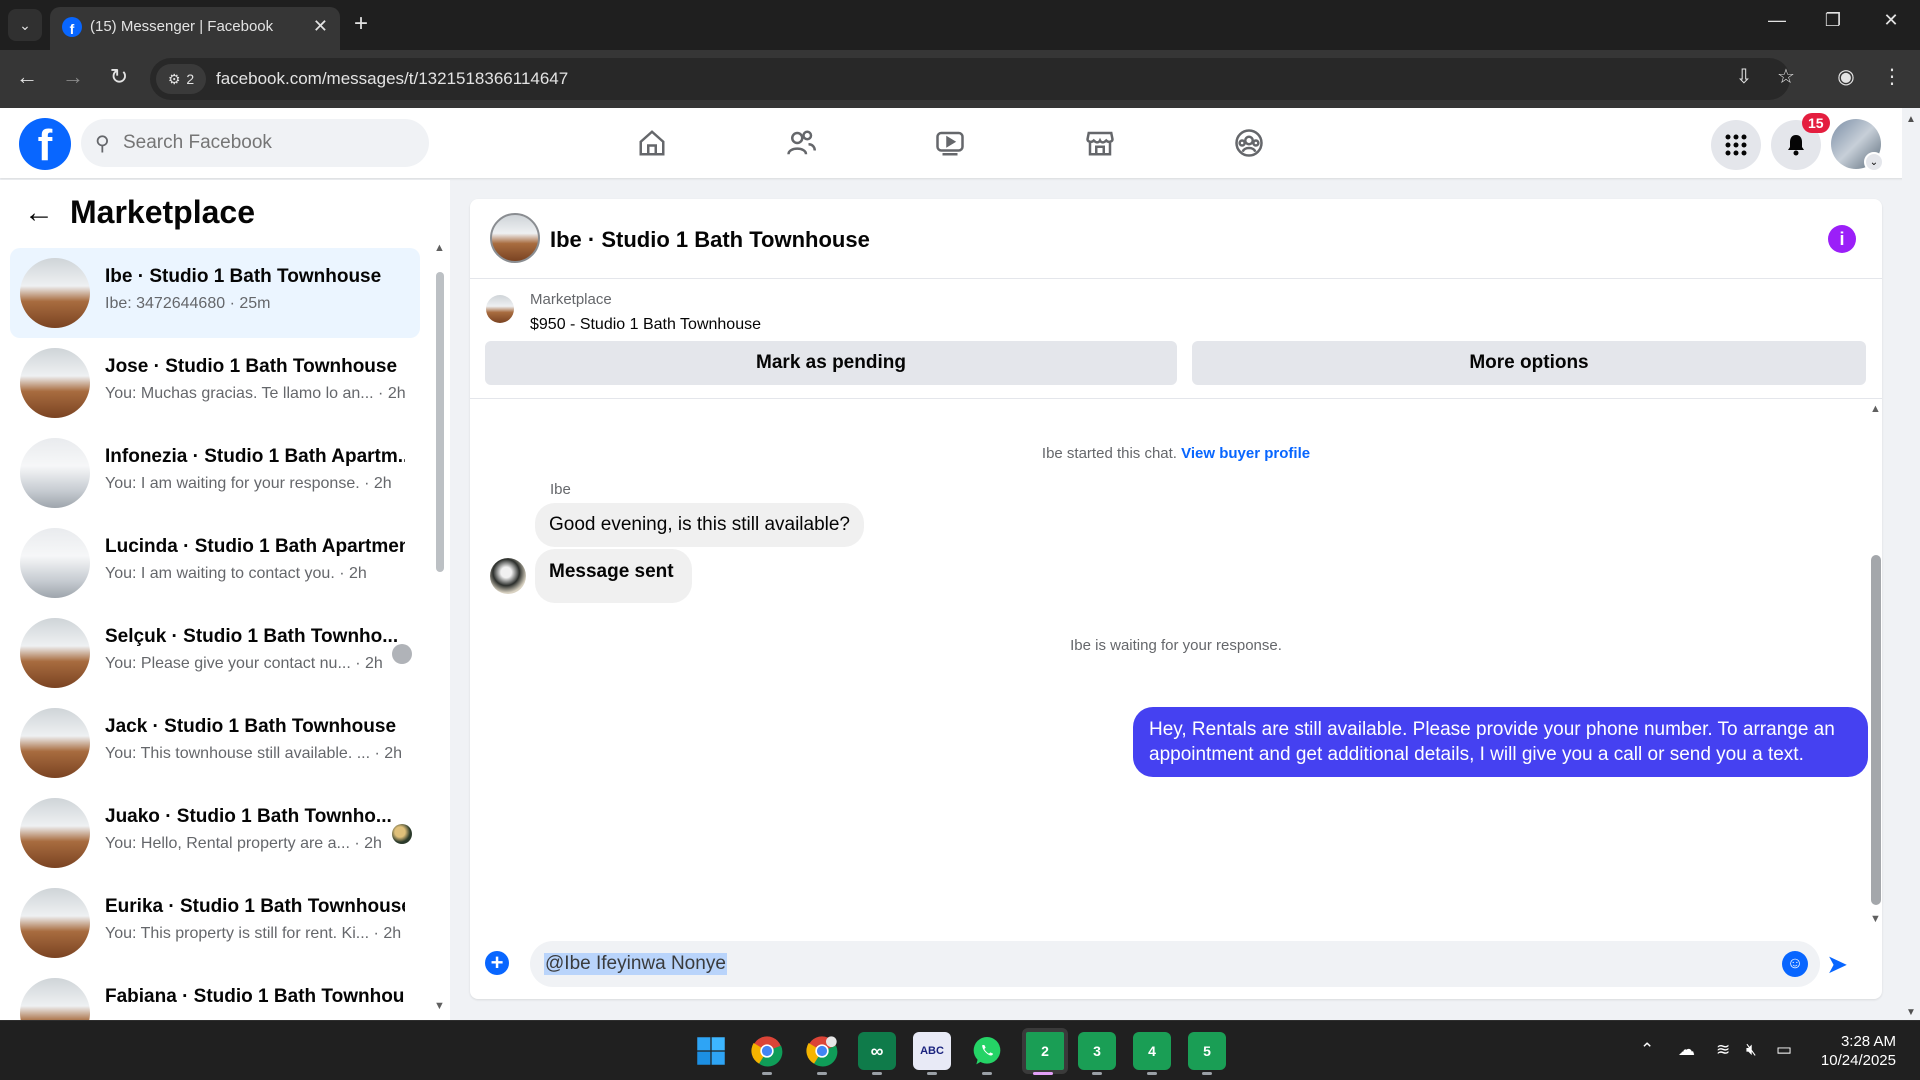  Describe the element at coordinates (1795, 964) in the screenshot. I see `emoji-icon: ☺` at that location.